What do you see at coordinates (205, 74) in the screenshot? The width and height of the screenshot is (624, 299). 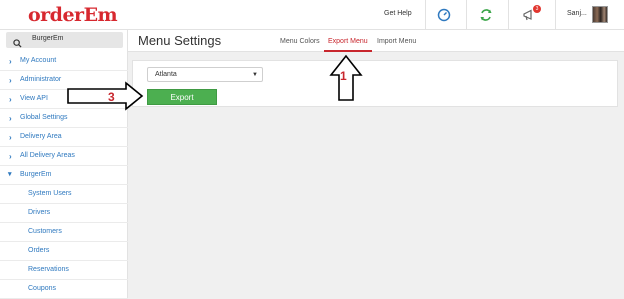 I see `location-select: Atlanta ▼` at bounding box center [205, 74].